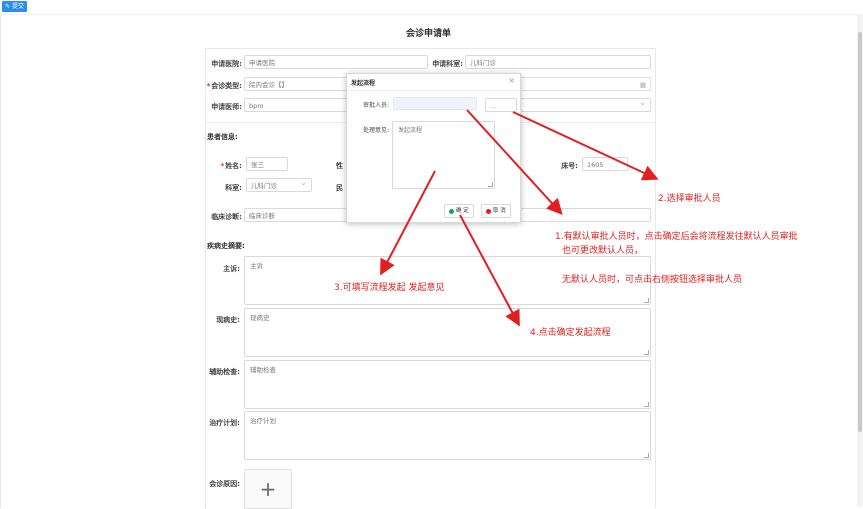 This screenshot has width=863, height=509. Describe the element at coordinates (496, 211) in the screenshot. I see `cancel-button: 取 消` at that location.